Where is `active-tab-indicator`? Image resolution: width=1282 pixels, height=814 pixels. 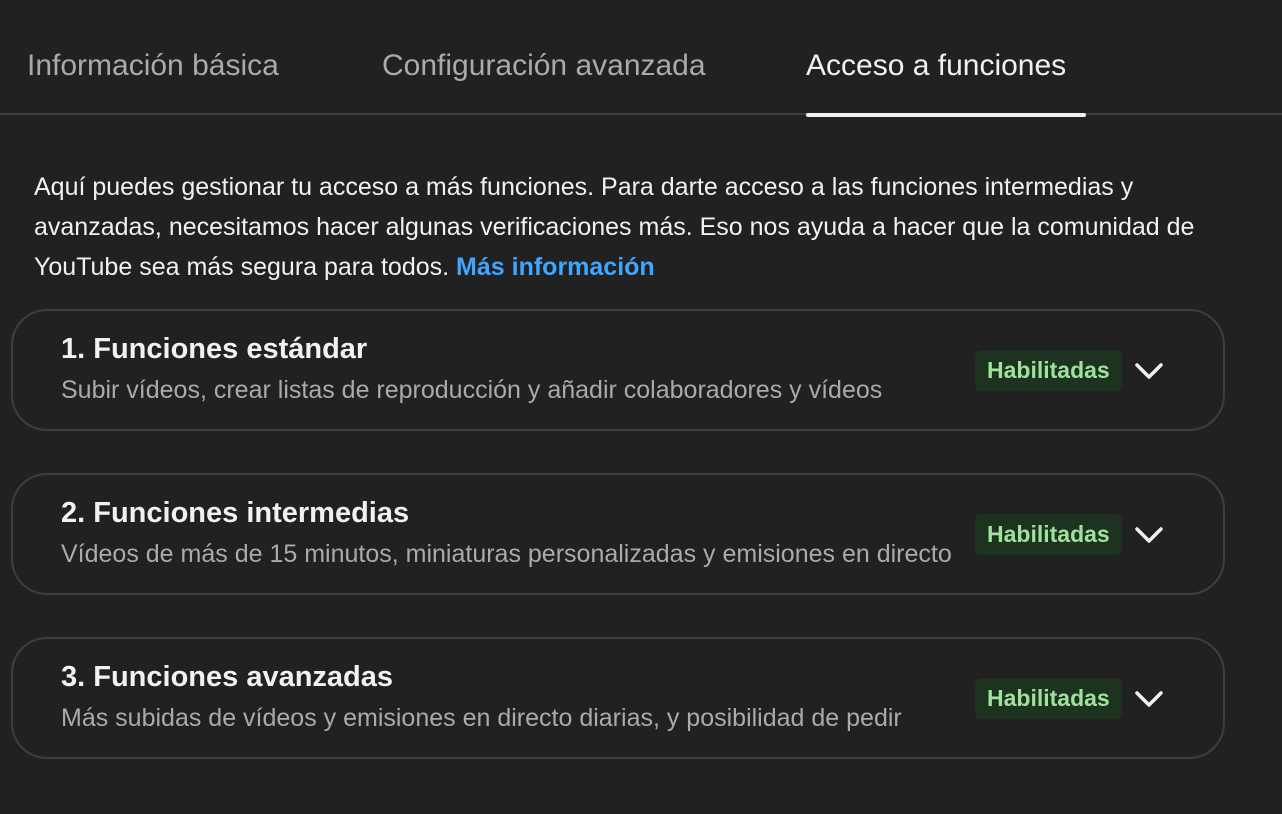
active-tab-indicator is located at coordinates (946, 115).